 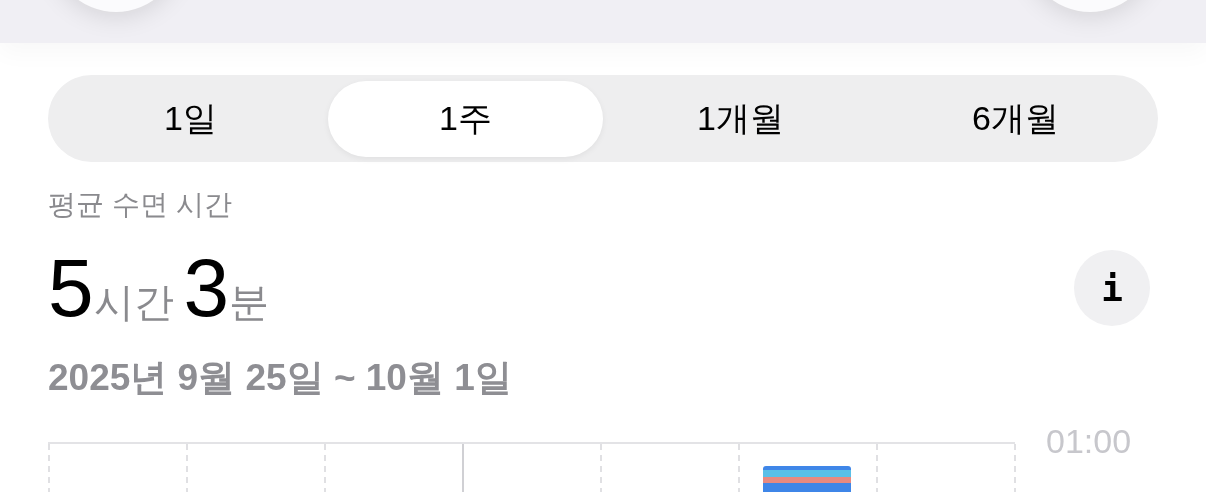 What do you see at coordinates (280, 378) in the screenshot?
I see `date-range: 2025년 9월 25일 ~ 10월 1일` at bounding box center [280, 378].